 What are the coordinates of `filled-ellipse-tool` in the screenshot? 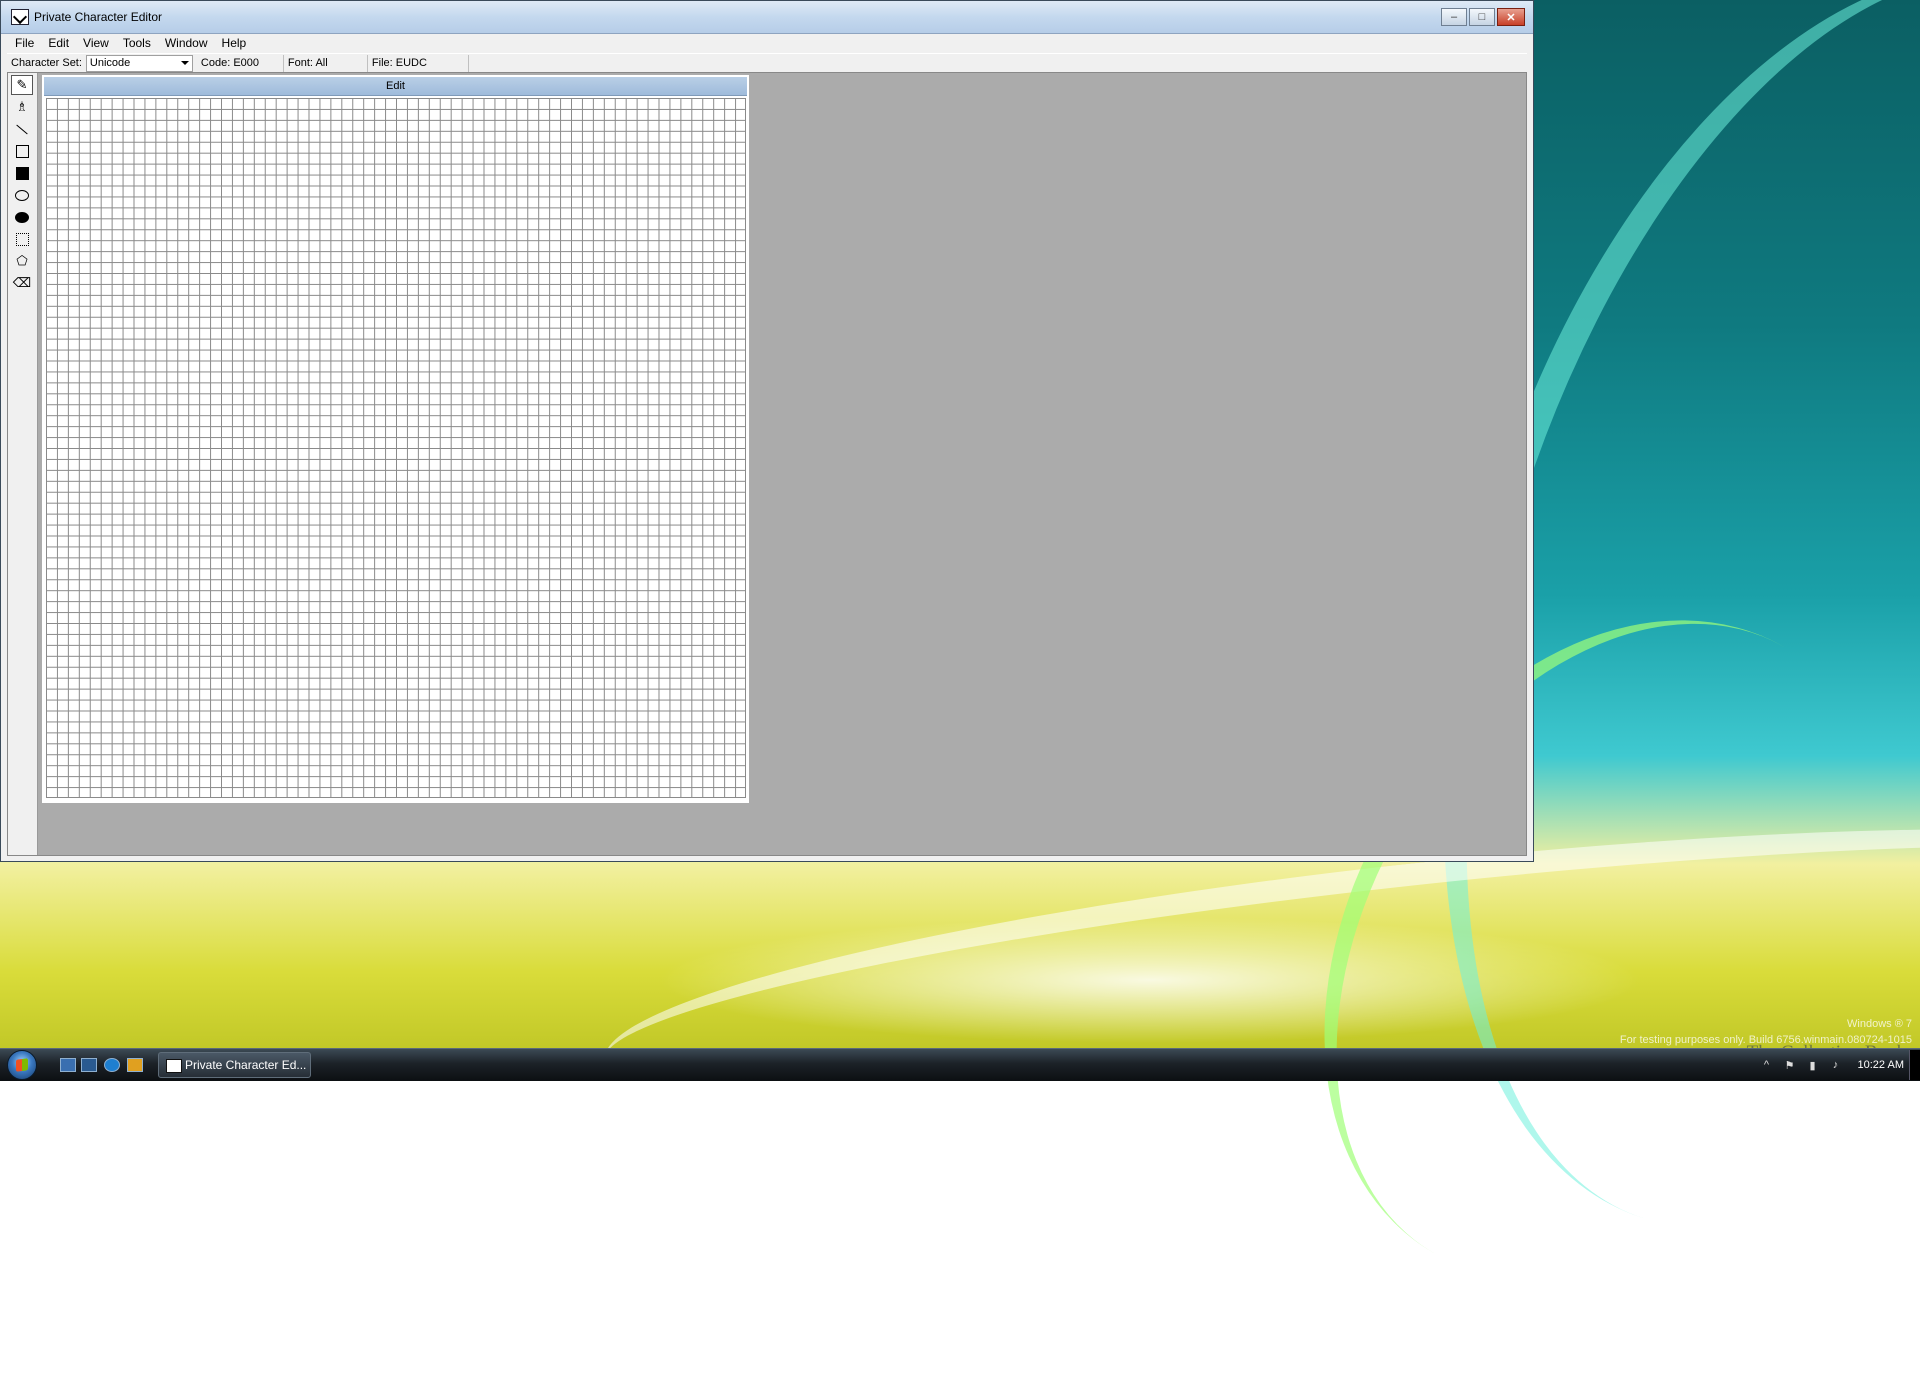 It's located at (22, 217).